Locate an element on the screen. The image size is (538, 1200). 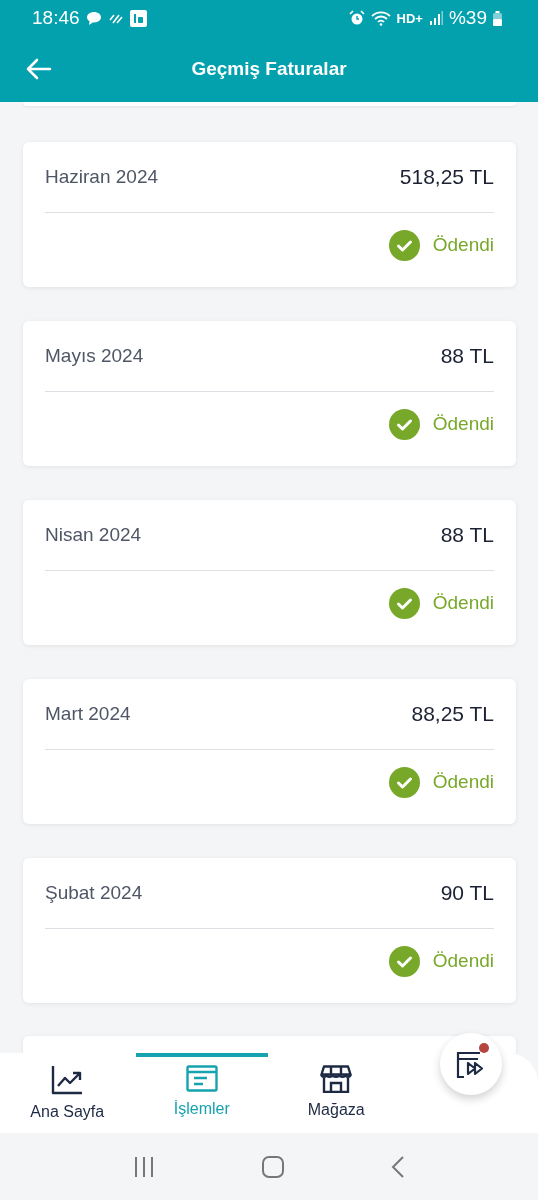
invoice-period: Şubat 2024 is located at coordinates (94, 893).